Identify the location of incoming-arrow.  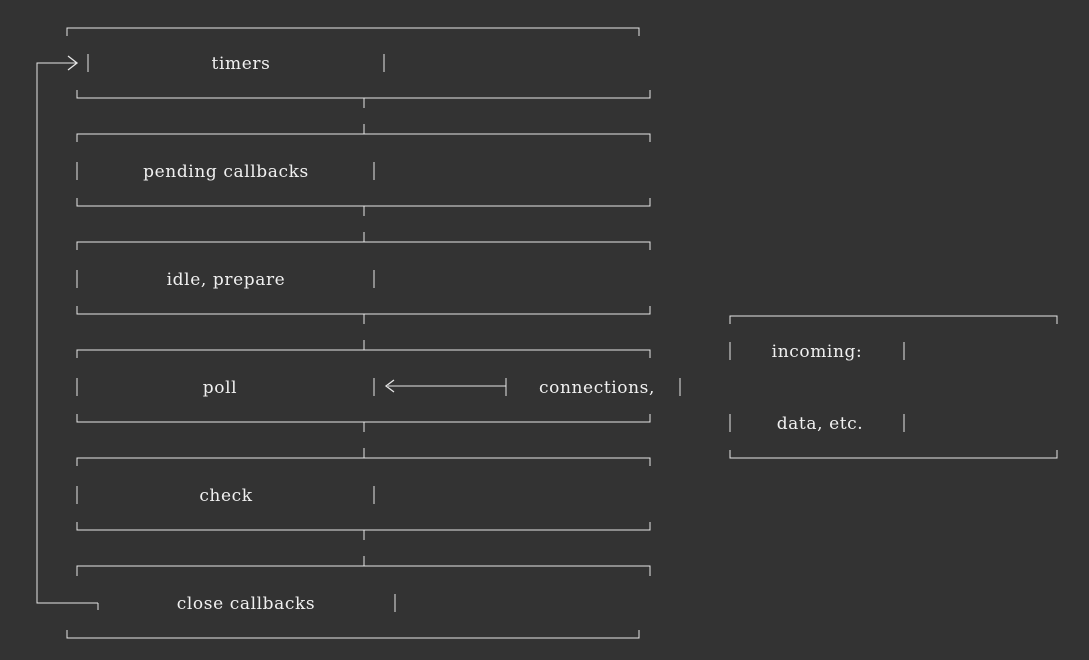
(445, 387).